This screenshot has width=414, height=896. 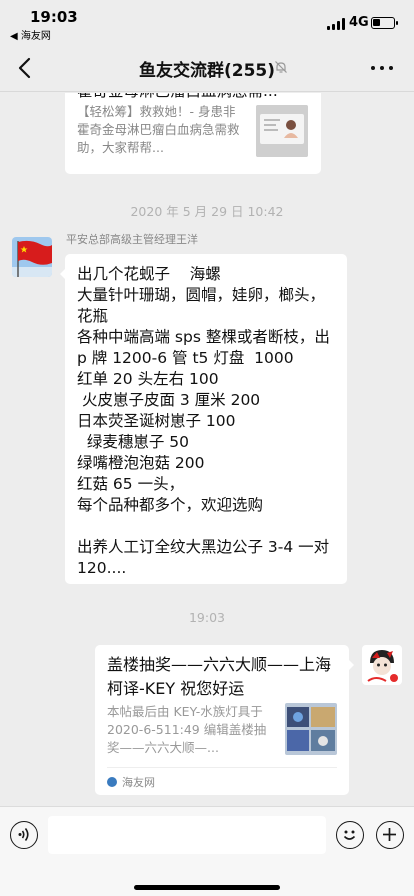 I want to click on battery-level, so click(x=376, y=22).